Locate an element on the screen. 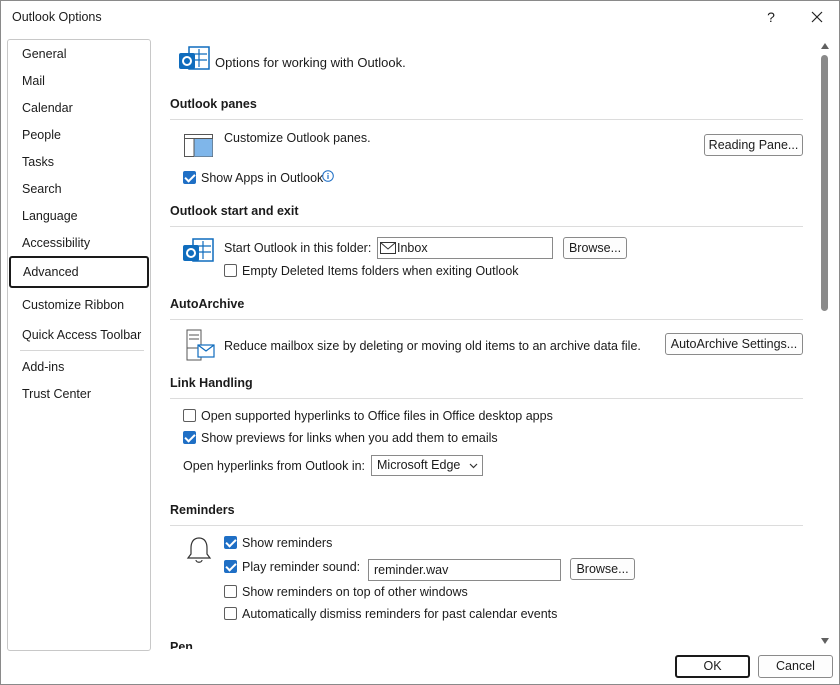 The height and width of the screenshot is (685, 840). section-title-autoarchive: AutoArchive is located at coordinates (207, 304).